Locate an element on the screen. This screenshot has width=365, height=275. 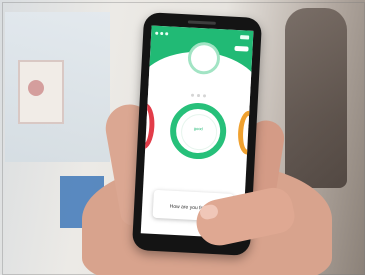
signal-icon is located at coordinates (162, 33).